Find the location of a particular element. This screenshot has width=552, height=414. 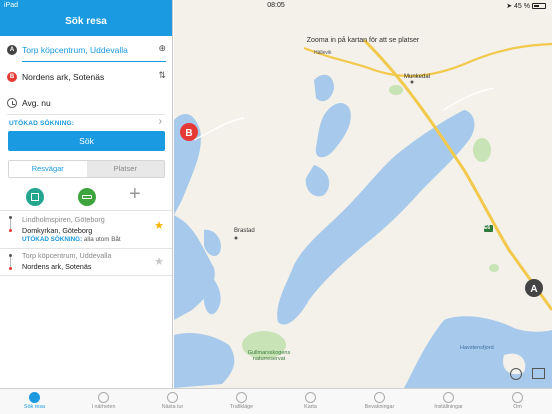

tab-i-narheten: I närheten is located at coordinates (103, 401).